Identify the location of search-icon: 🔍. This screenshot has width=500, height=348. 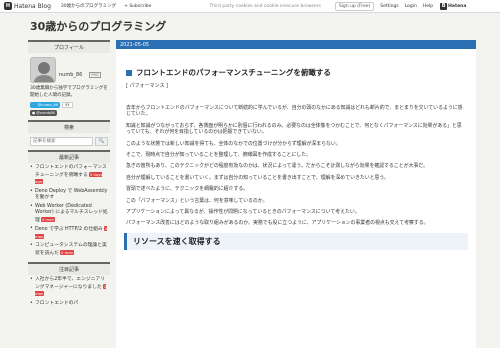
(101, 141).